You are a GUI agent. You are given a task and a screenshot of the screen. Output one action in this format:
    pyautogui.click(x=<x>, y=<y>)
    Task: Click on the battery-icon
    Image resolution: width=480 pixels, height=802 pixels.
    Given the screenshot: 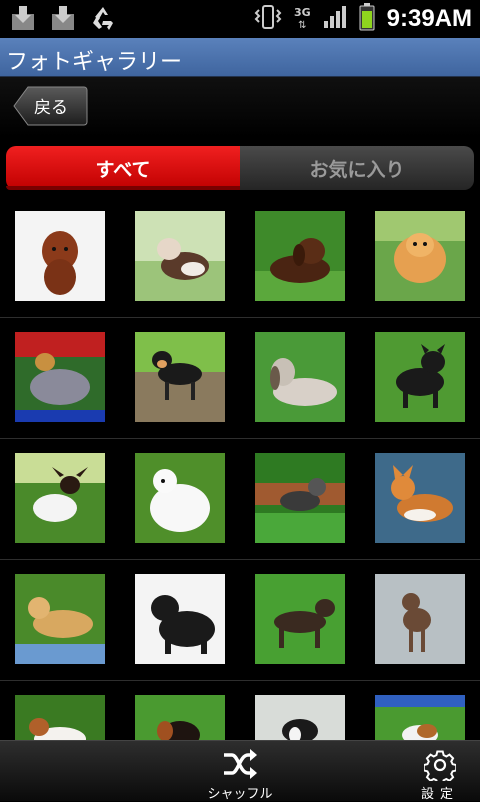 What is the action you would take?
    pyautogui.click(x=367, y=19)
    